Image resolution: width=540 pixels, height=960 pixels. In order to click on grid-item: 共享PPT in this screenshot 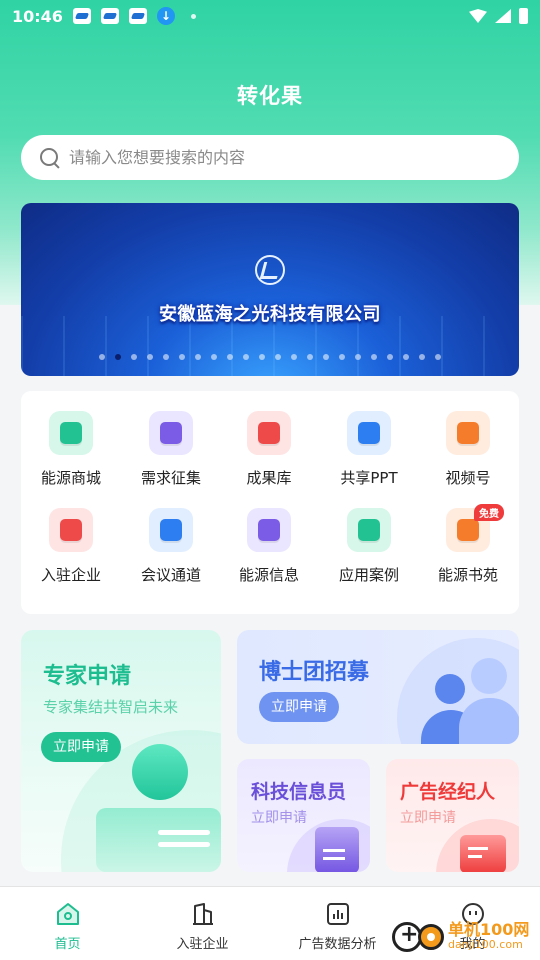, I will do `click(369, 449)`.